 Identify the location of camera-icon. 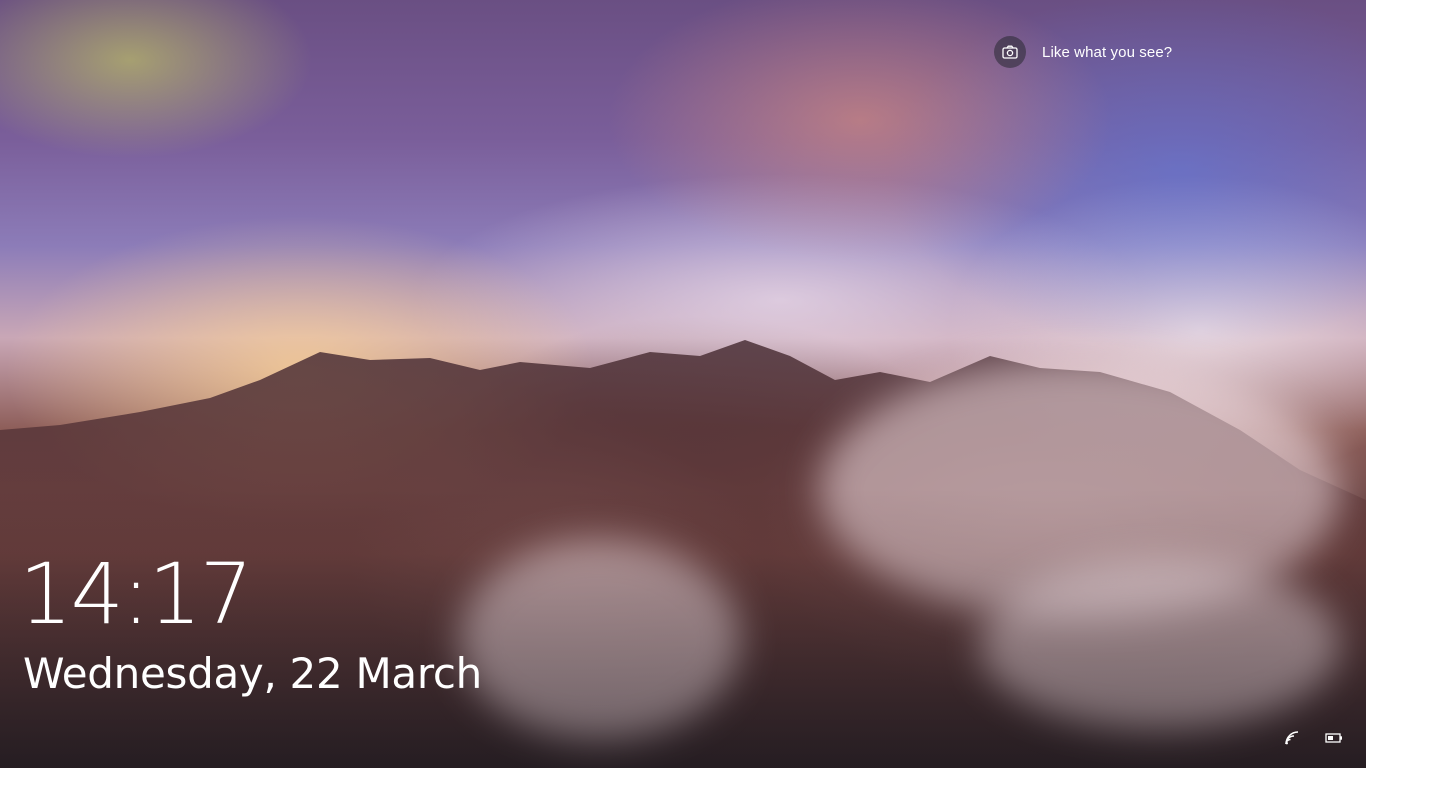
(1010, 52).